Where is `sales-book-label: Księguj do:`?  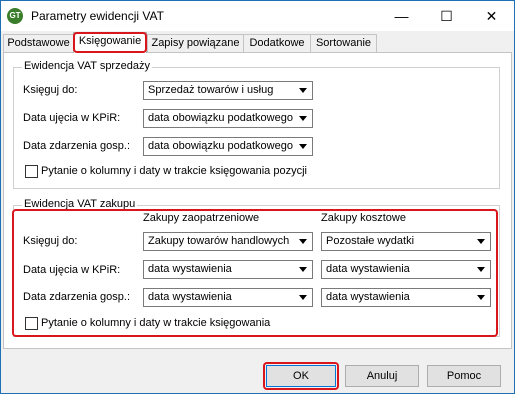 sales-book-label: Księguj do: is located at coordinates (50, 90).